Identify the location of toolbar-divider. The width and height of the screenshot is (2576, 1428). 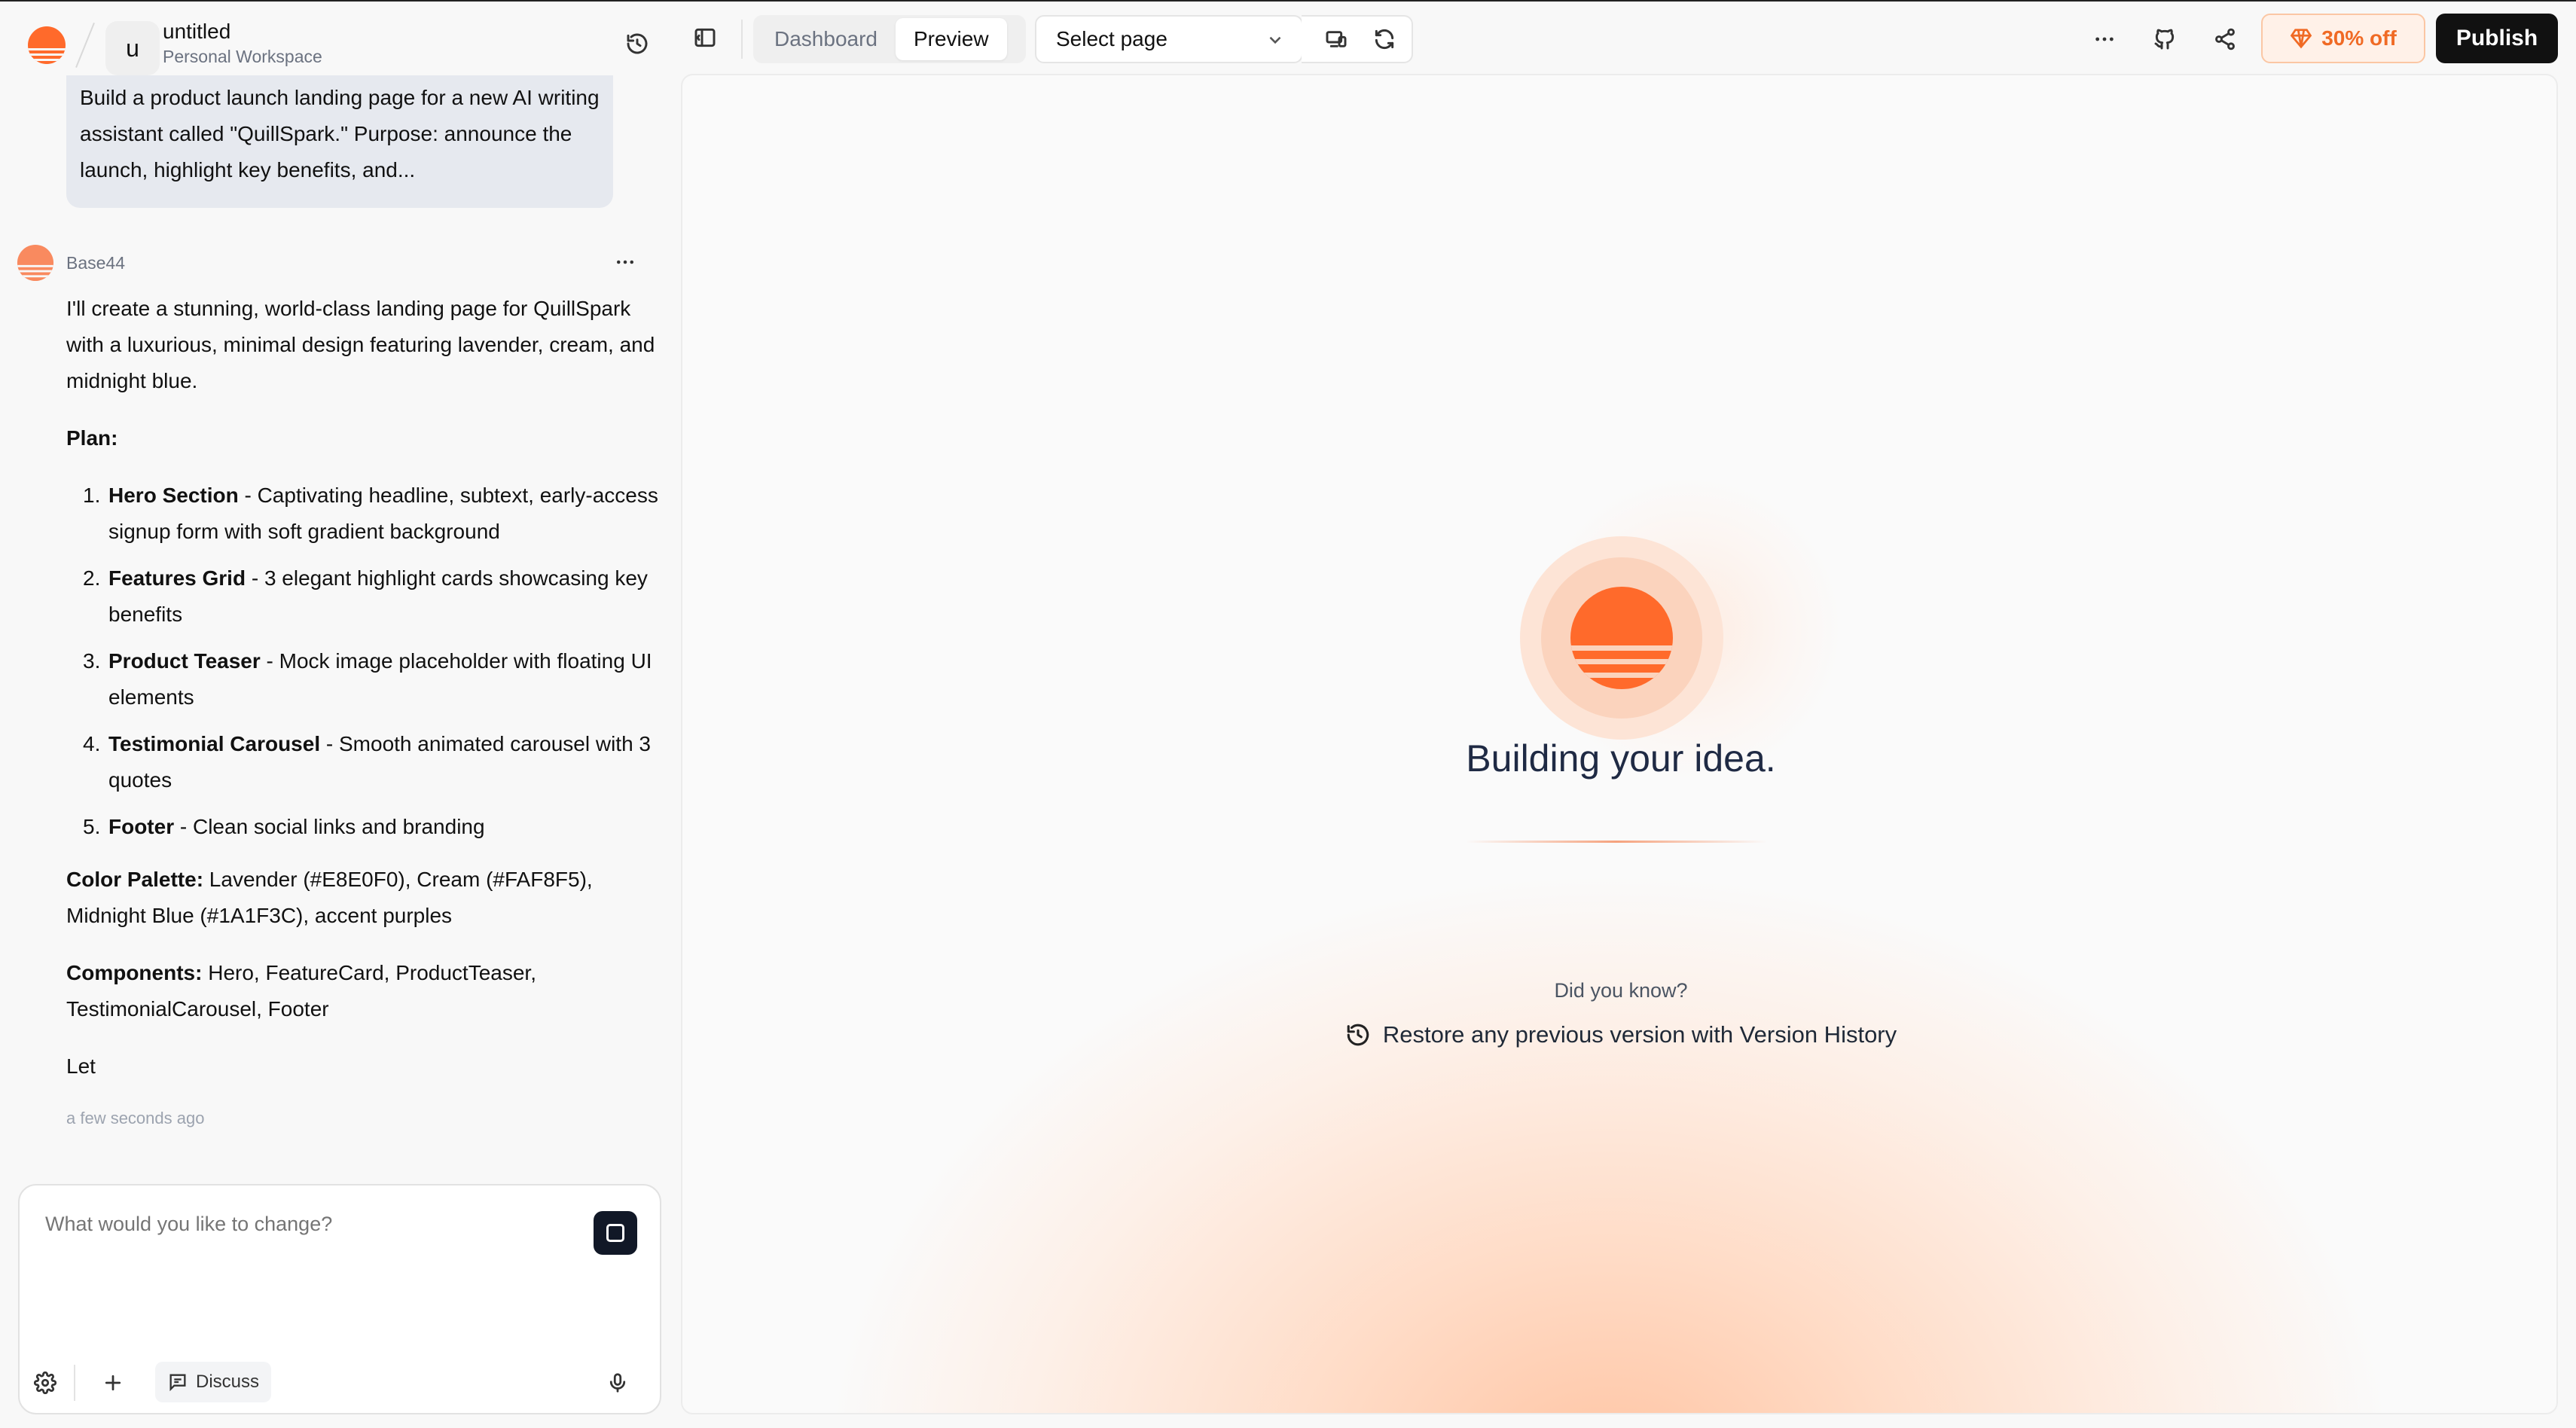
(742, 39).